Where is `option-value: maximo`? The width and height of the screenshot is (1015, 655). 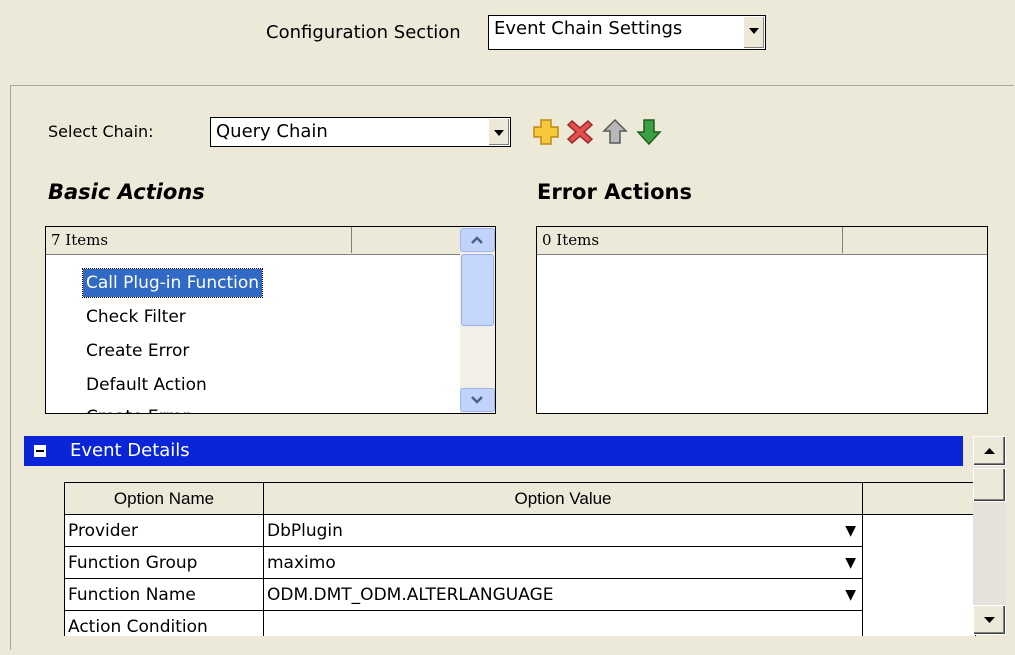 option-value: maximo is located at coordinates (301, 562).